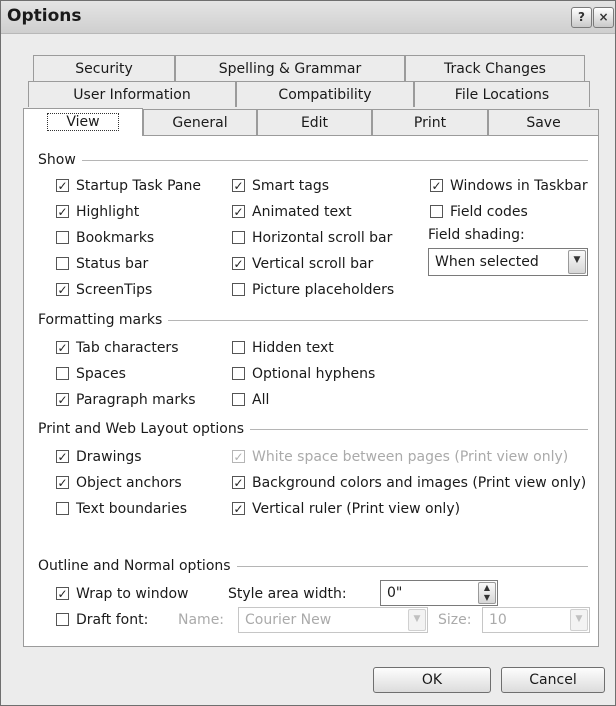 This screenshot has width=616, height=706. Describe the element at coordinates (287, 594) in the screenshot. I see `style-area-width-label: Style area width:` at that location.